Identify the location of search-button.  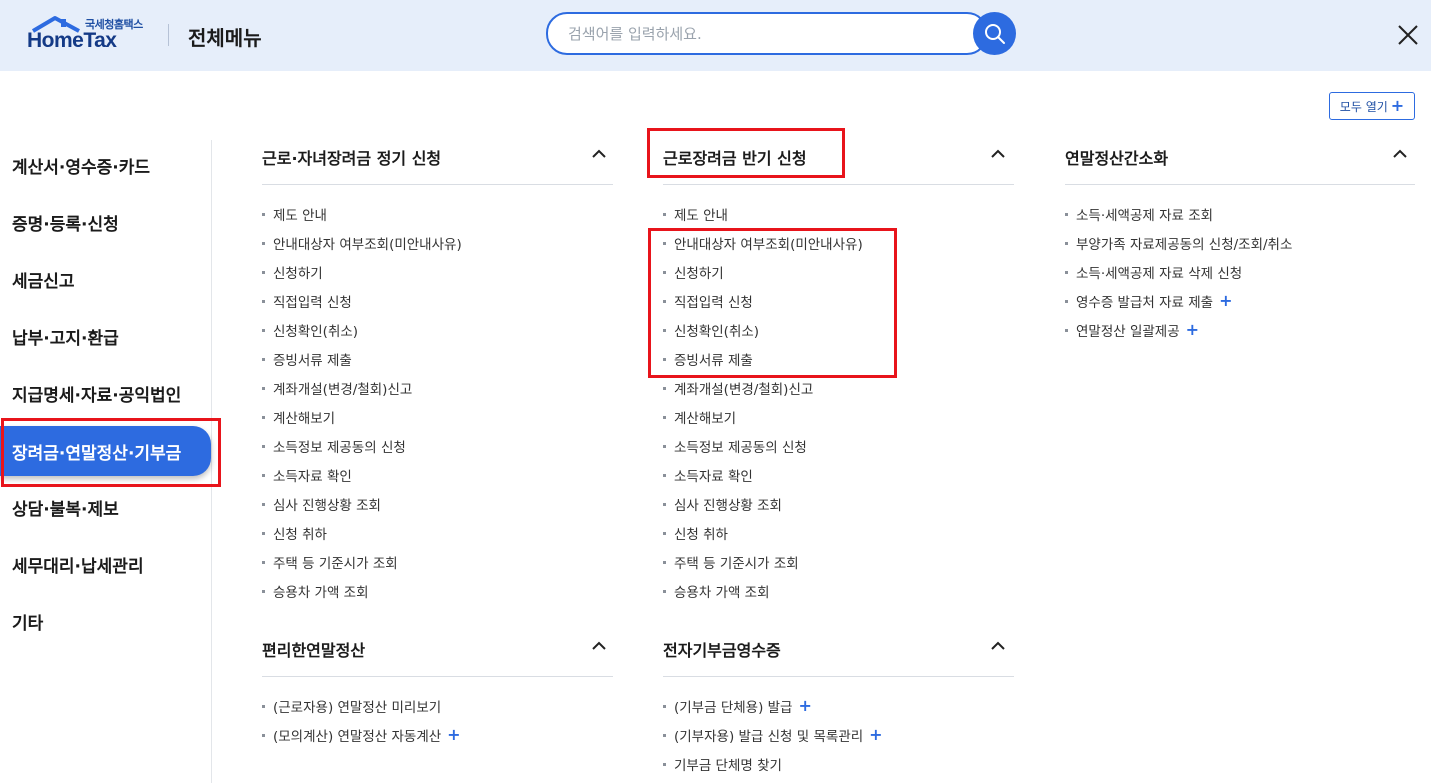
(994, 33).